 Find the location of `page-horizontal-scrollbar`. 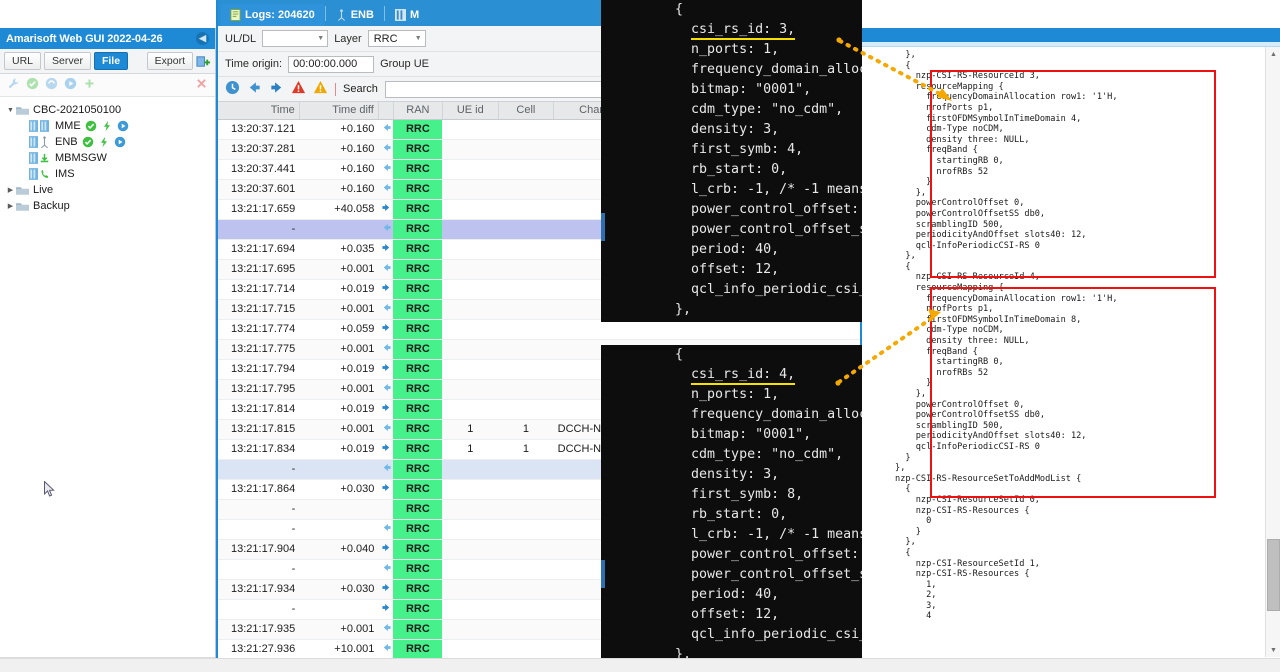

page-horizontal-scrollbar is located at coordinates (640, 665).